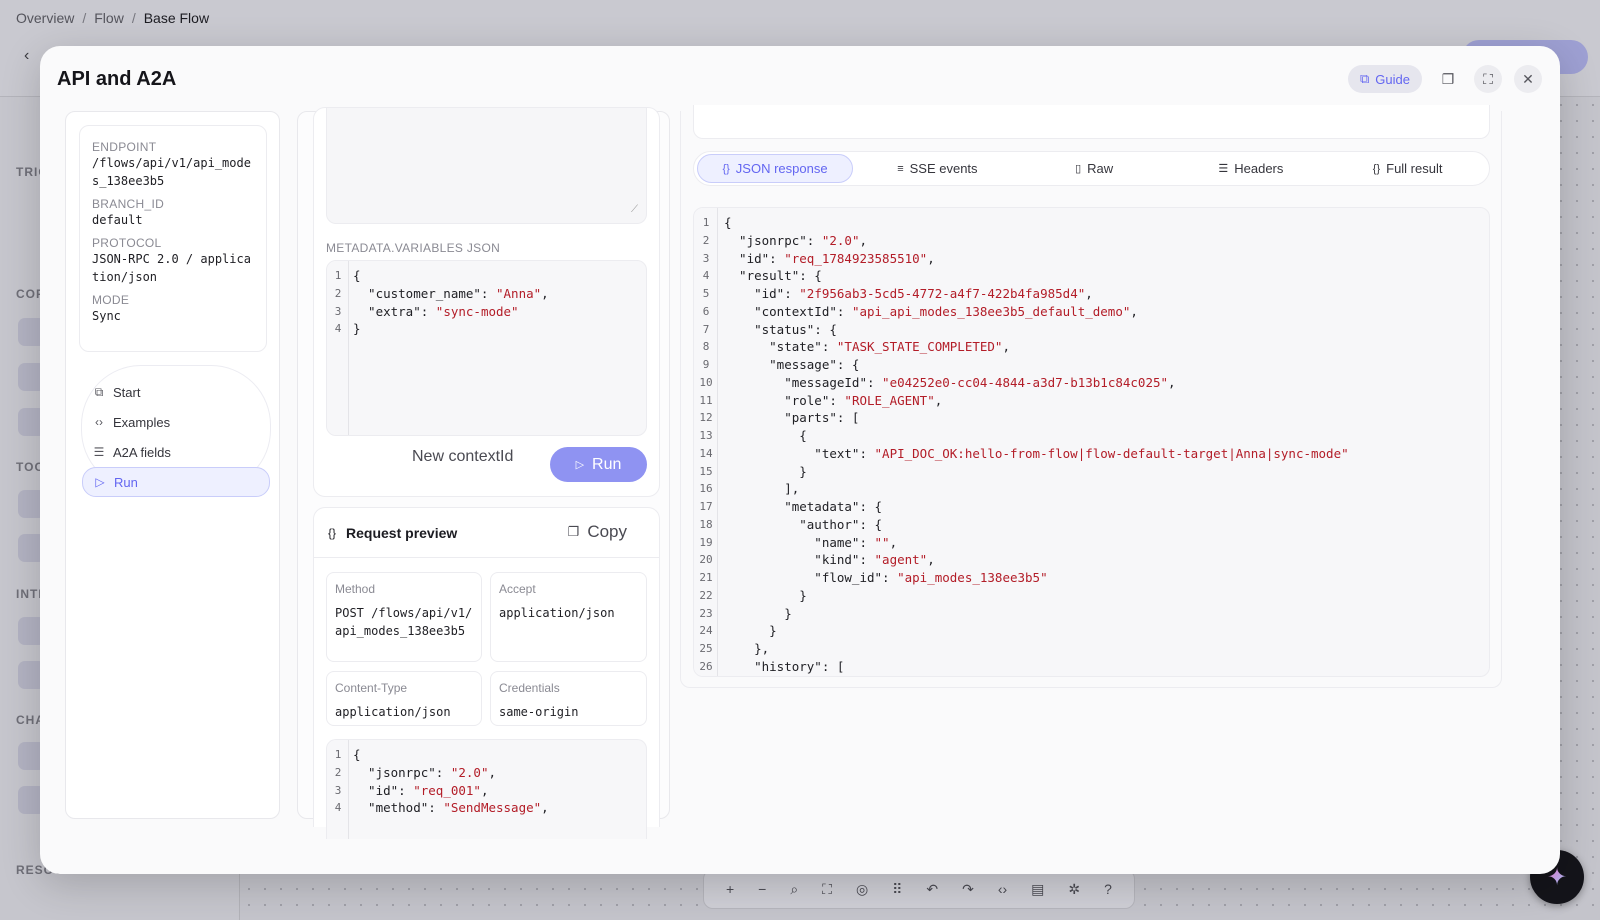 The width and height of the screenshot is (1600, 920). Describe the element at coordinates (784, 666) in the screenshot. I see `json-token: "history": [` at that location.